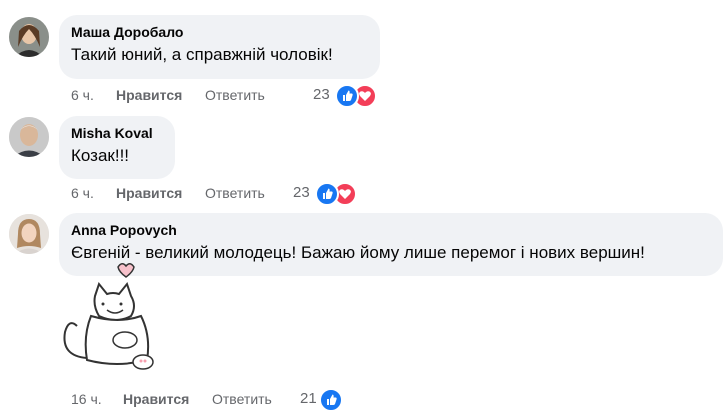  Describe the element at coordinates (202, 54) in the screenshot. I see `comment-text: Такий юний, а справжній чоловік!` at that location.